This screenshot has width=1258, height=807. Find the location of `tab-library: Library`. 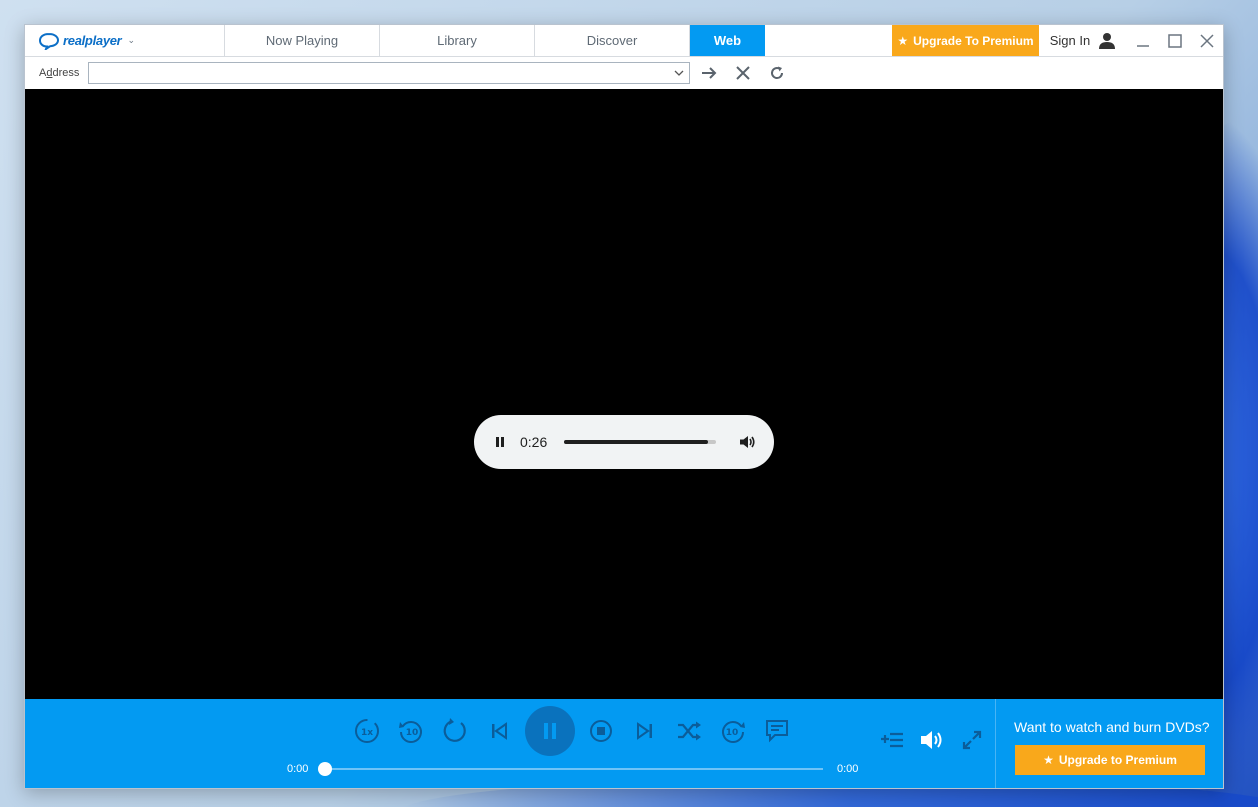

tab-library: Library is located at coordinates (457, 40).